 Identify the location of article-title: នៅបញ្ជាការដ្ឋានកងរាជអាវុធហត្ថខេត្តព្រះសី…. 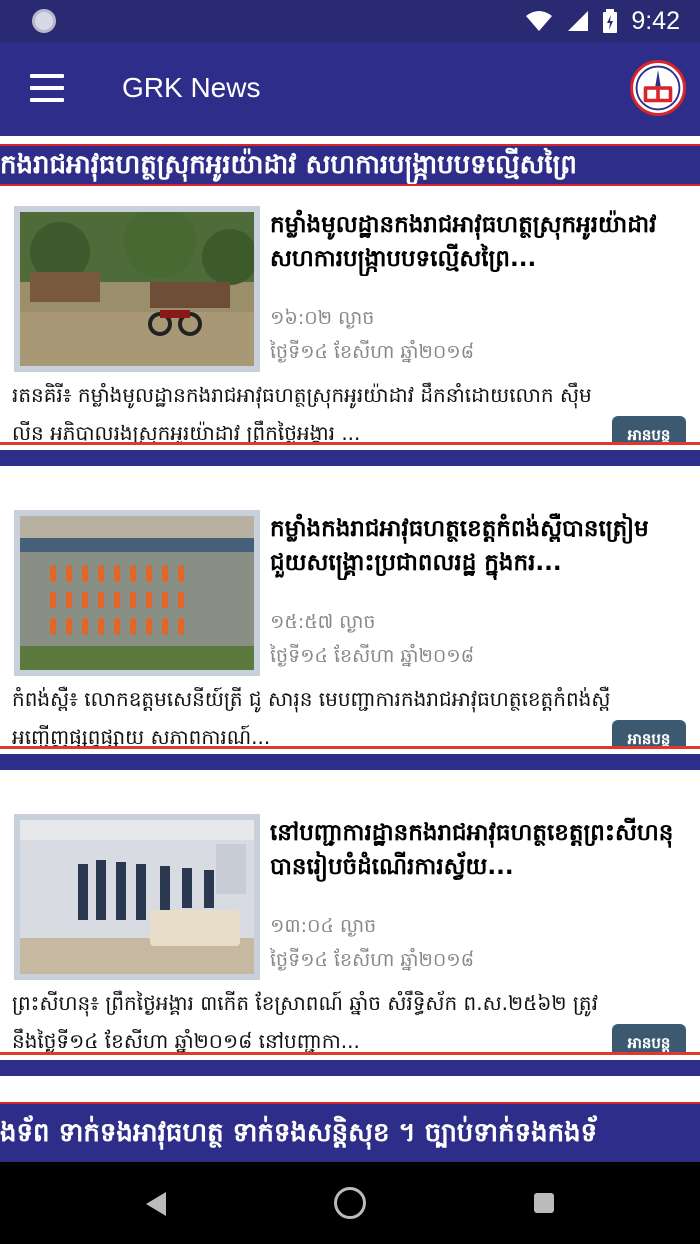
(480, 850).